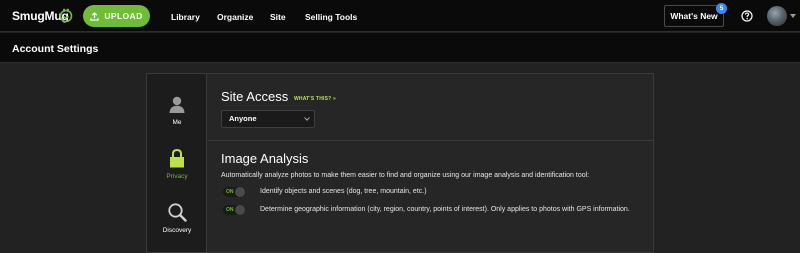 This screenshot has height=253, width=800. Describe the element at coordinates (400, 48) in the screenshot. I see `page-header: Account Settings` at that location.